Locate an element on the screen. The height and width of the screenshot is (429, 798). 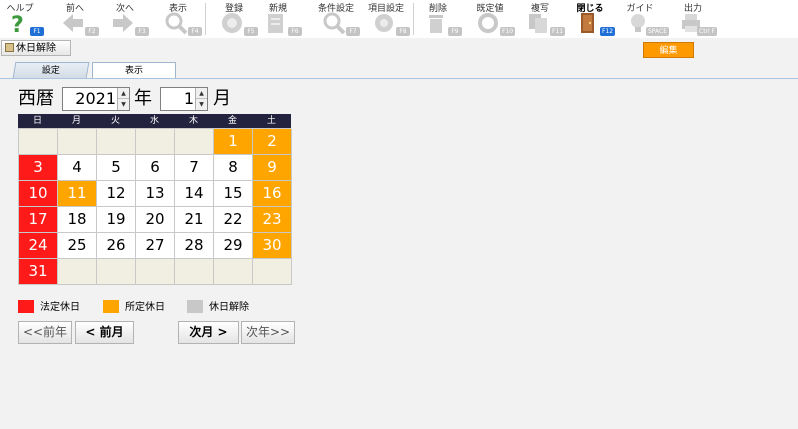
weekday-label: 金 is located at coordinates (232, 121).